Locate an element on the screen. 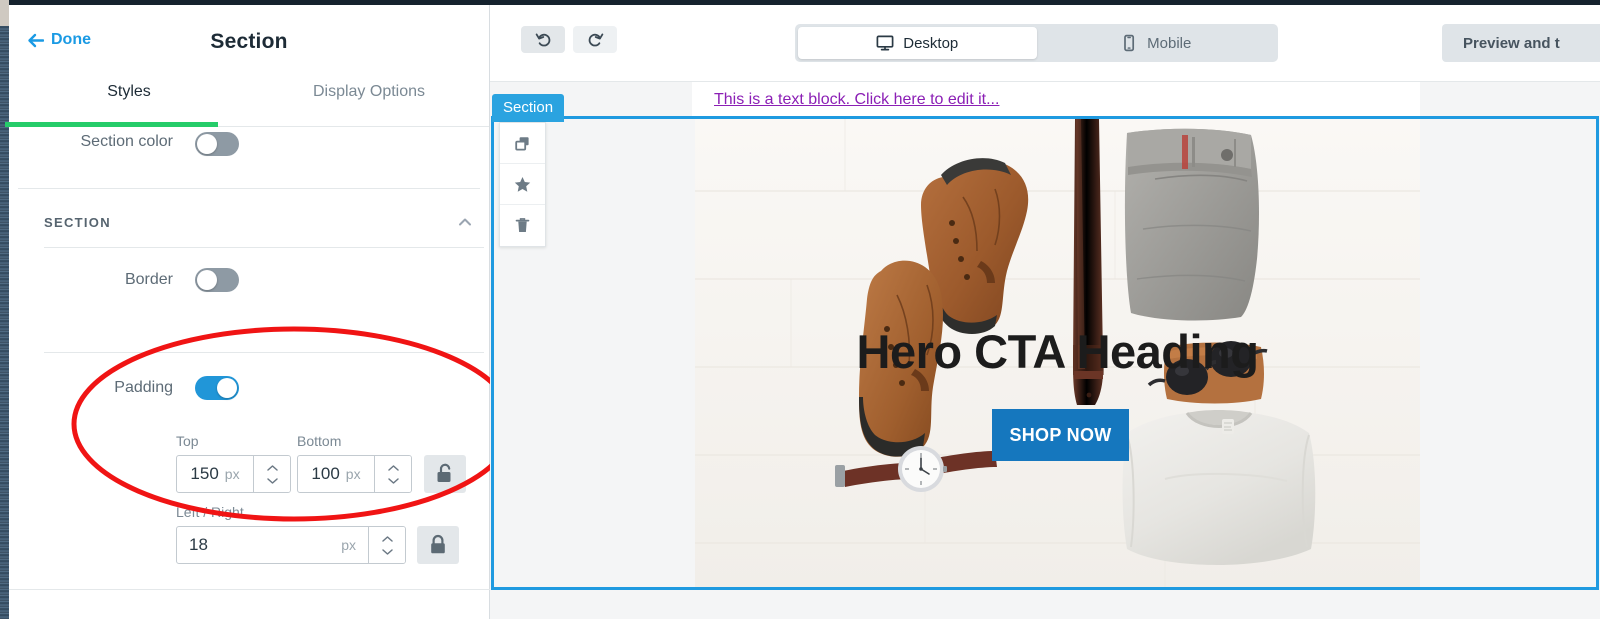 This screenshot has height=619, width=1600. unlock-icon is located at coordinates (444, 472).